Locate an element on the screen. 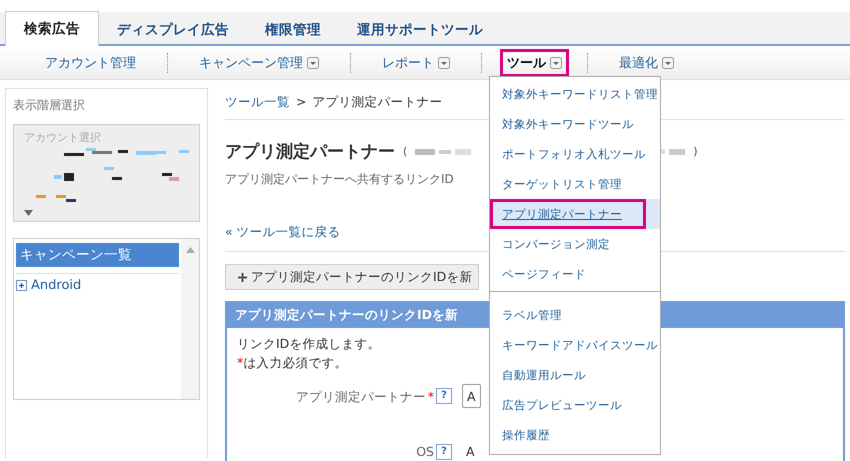 The width and height of the screenshot is (850, 461). menu-item: キーワードアドバイスツール is located at coordinates (575, 345).